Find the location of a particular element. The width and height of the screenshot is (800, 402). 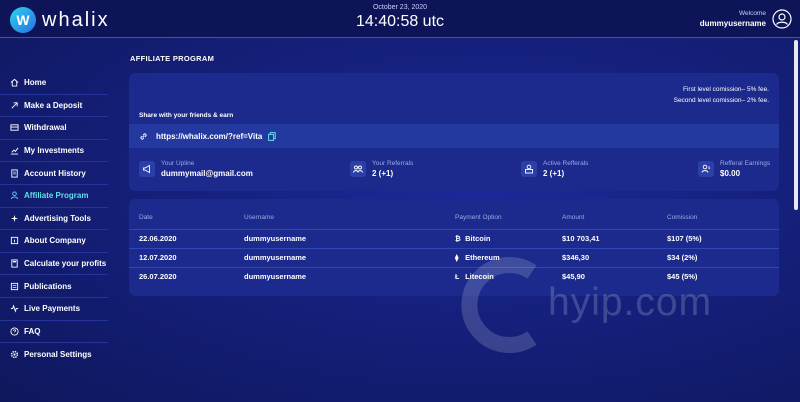

sidebar-item-advertising: Advertising Tools is located at coordinates (54, 219).